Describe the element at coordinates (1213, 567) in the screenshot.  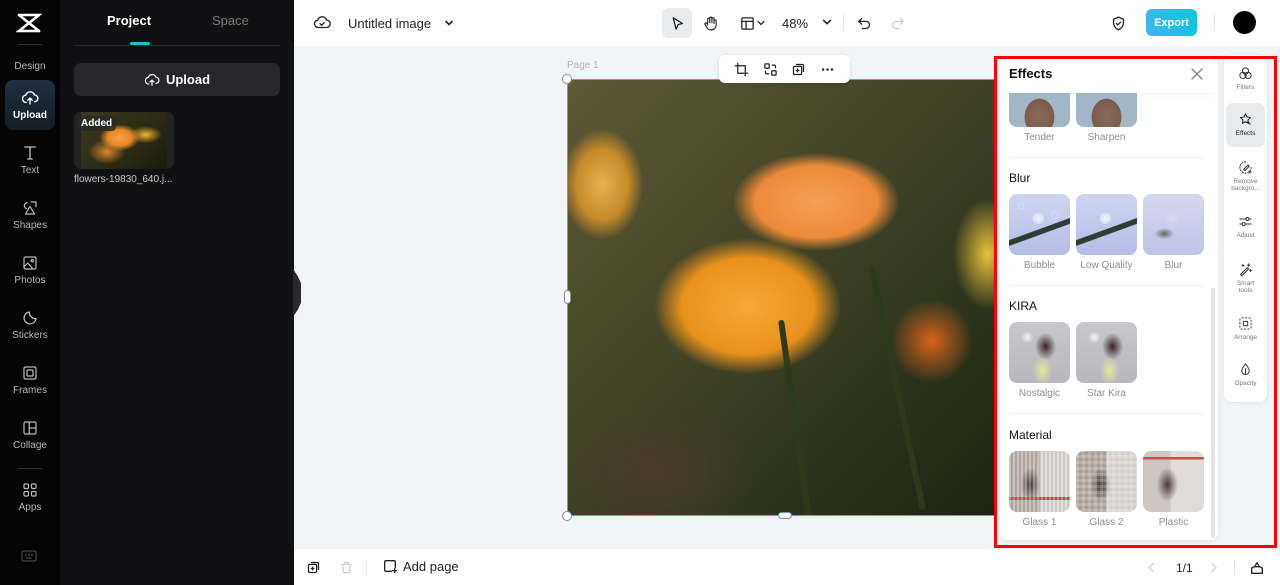
I see `chevron-right-icon` at that location.